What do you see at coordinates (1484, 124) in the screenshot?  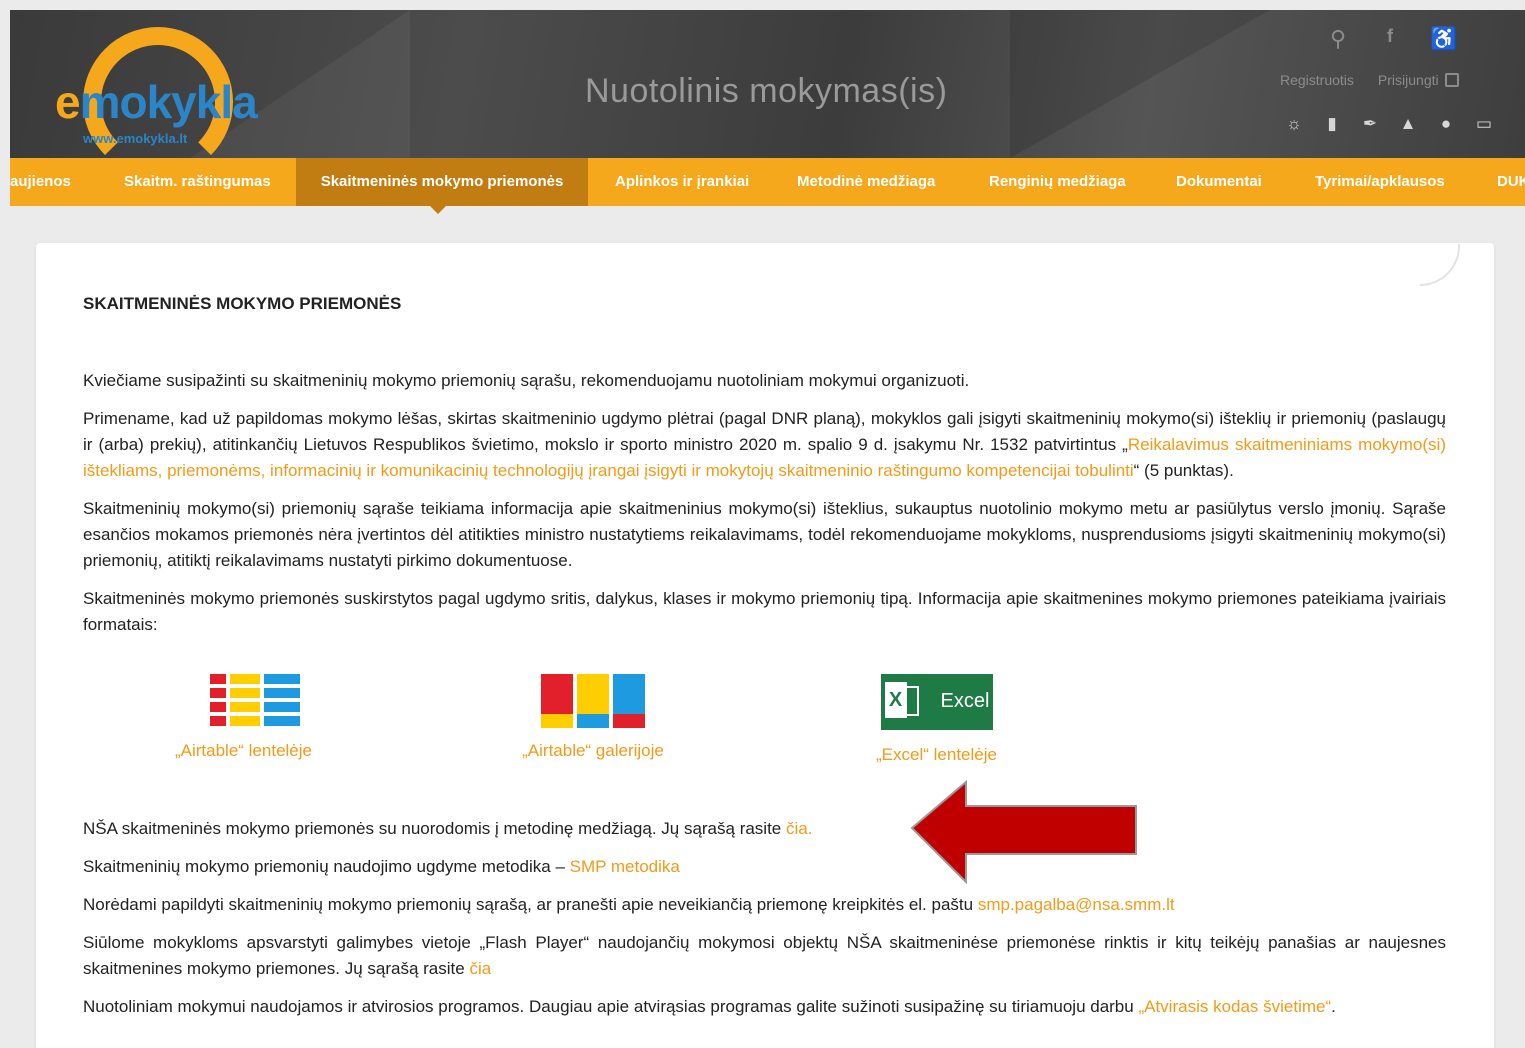 I see `screen-icon: ▭` at bounding box center [1484, 124].